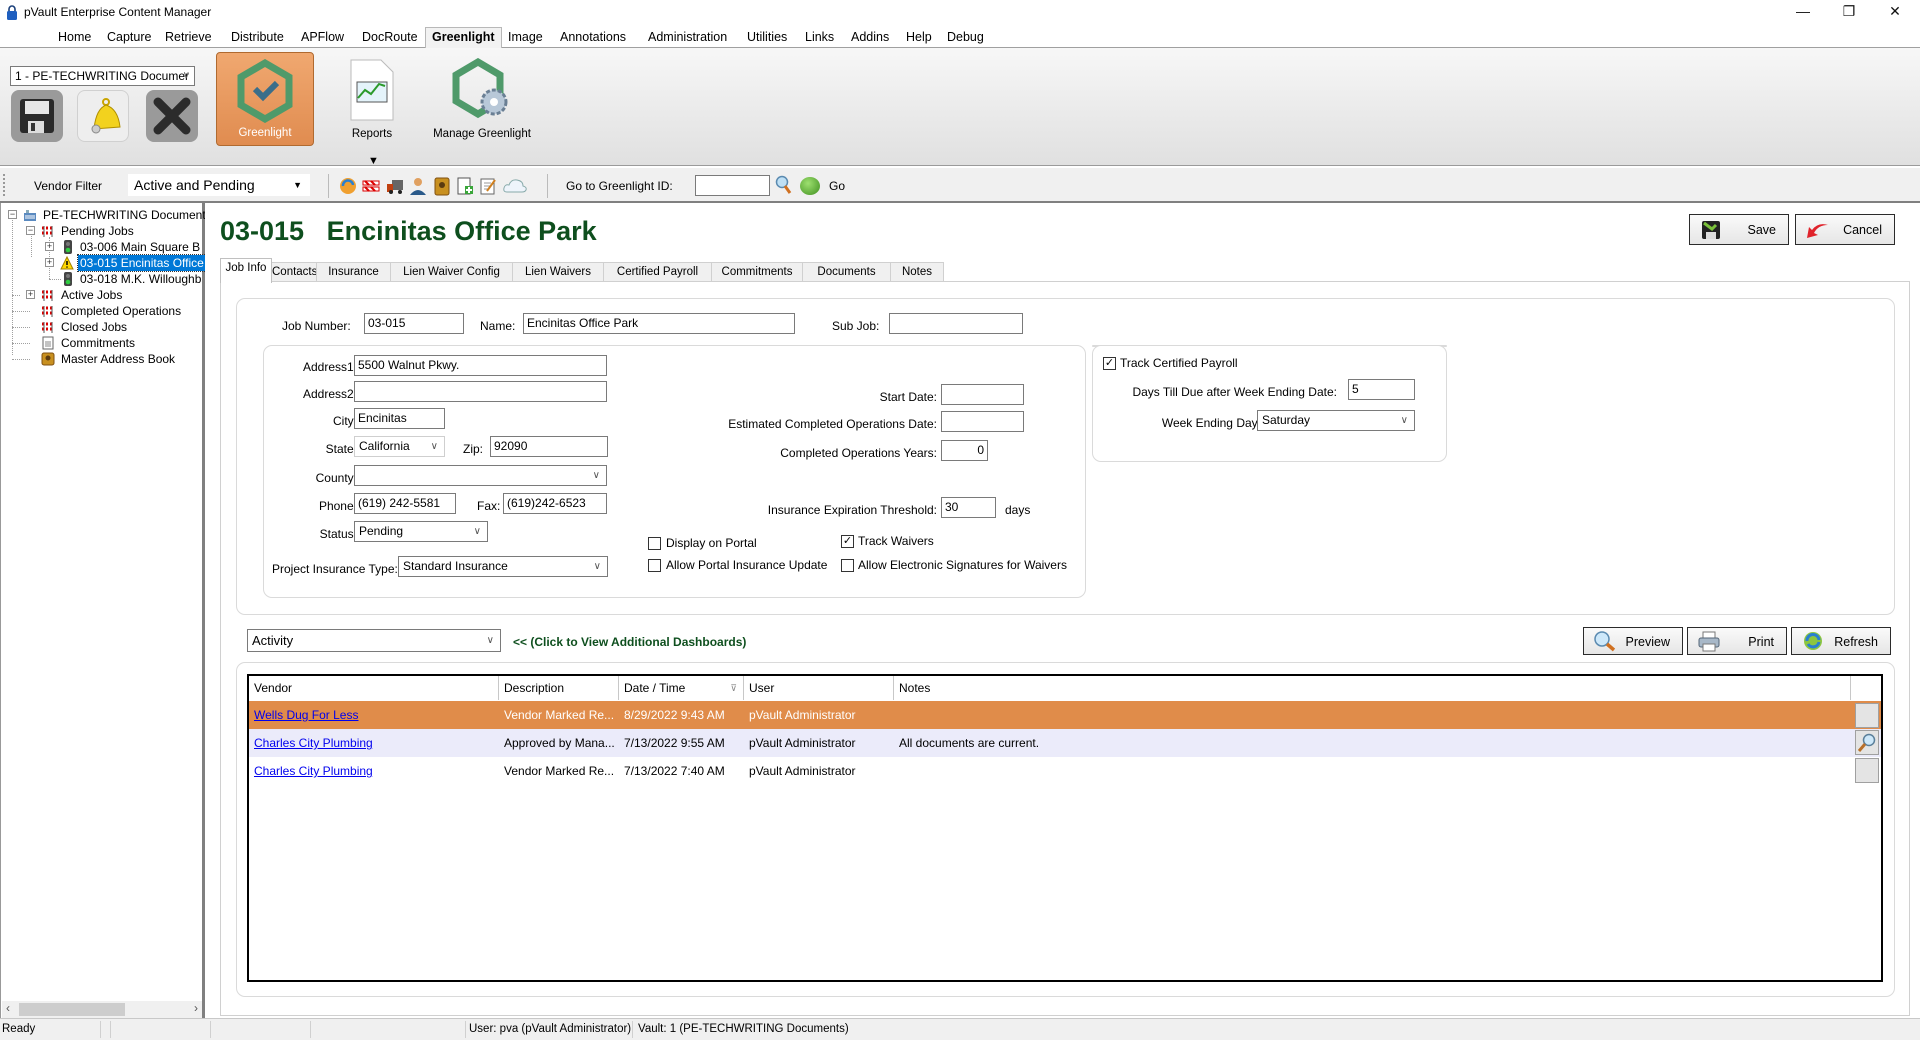 The image size is (1920, 1040). Describe the element at coordinates (348, 186) in the screenshot. I see `refresh-globe-icon` at that location.